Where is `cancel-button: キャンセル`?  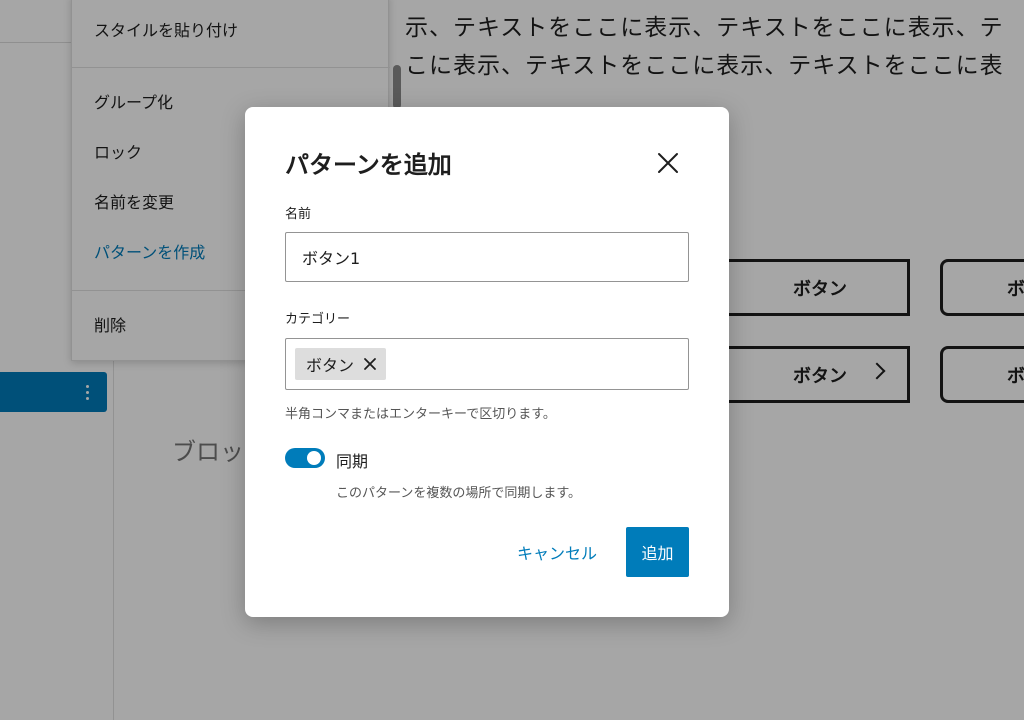
cancel-button: キャンセル is located at coordinates (557, 552).